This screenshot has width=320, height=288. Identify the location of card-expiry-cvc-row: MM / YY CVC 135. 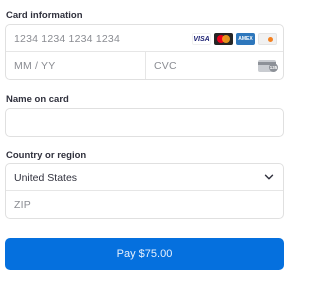
(144, 65).